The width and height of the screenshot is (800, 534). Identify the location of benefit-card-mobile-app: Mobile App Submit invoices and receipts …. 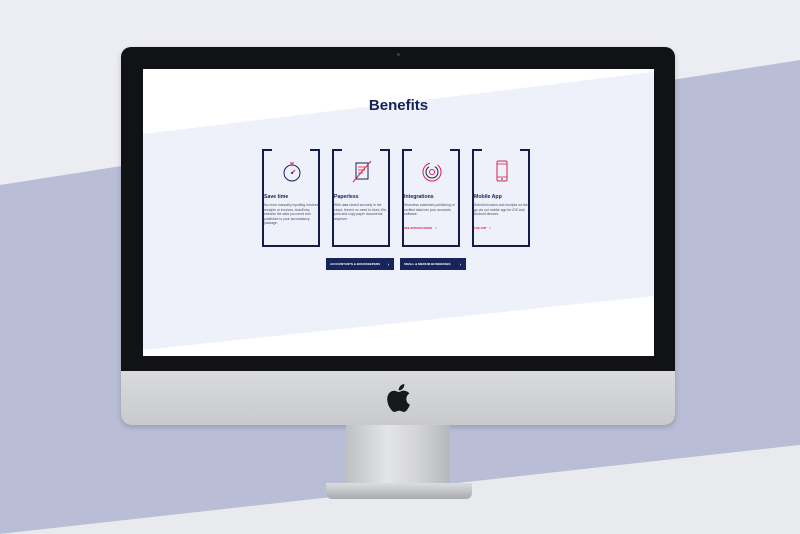
(501, 198).